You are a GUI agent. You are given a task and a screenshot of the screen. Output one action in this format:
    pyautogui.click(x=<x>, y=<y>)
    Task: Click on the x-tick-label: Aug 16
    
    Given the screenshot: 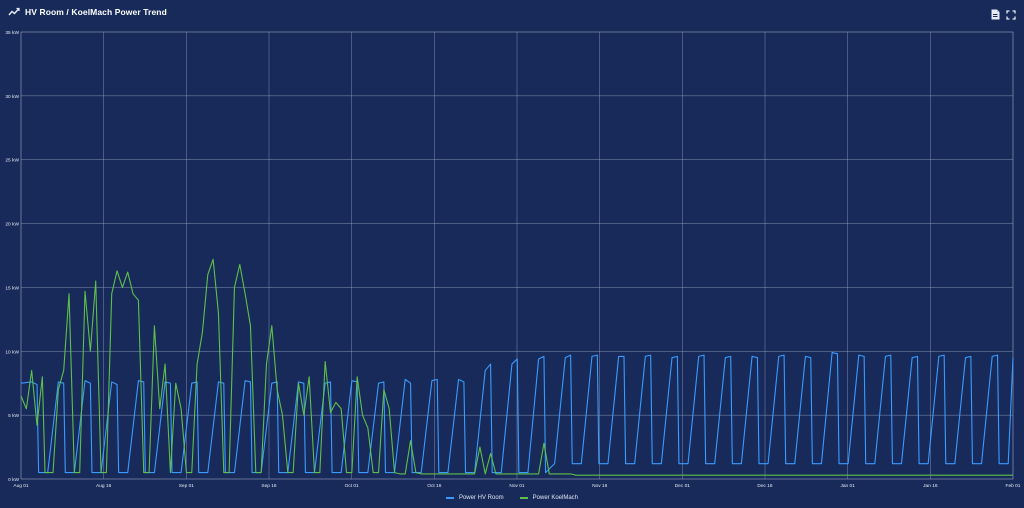 What is the action you would take?
    pyautogui.click(x=104, y=486)
    